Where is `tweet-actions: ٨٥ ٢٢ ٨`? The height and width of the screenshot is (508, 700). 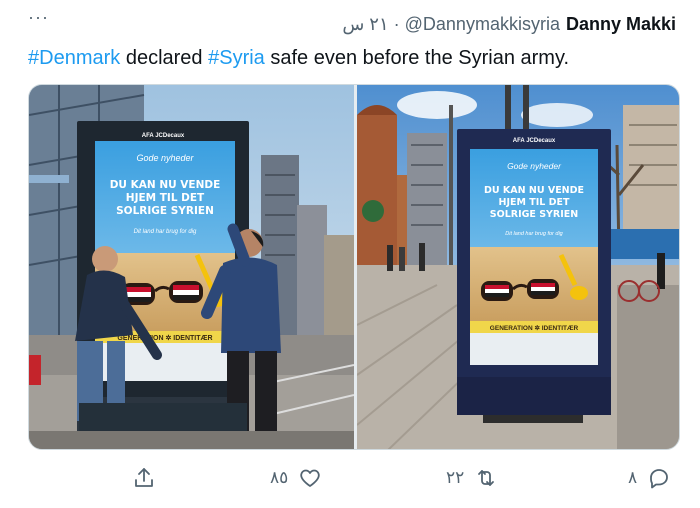 tweet-actions: ٨٥ ٢٢ ٨ is located at coordinates (350, 480).